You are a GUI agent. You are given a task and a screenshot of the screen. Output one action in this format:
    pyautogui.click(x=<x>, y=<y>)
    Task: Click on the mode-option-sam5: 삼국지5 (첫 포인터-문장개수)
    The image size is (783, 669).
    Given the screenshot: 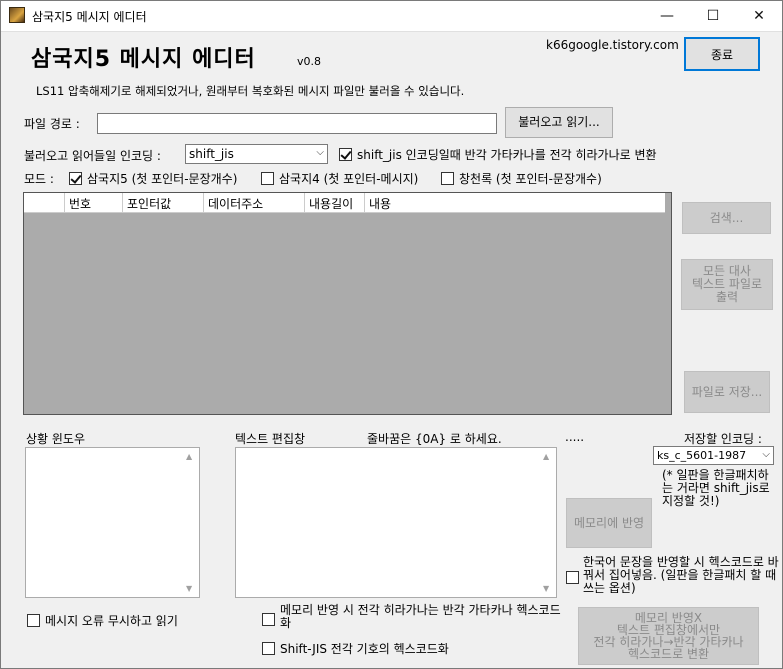 What is the action you would take?
    pyautogui.click(x=153, y=178)
    